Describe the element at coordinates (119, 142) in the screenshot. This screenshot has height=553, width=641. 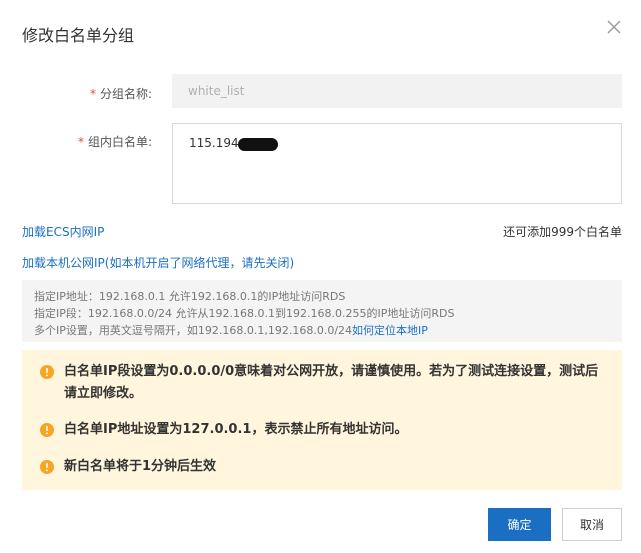
I see `ip-list-label-text: 组内白名单:` at that location.